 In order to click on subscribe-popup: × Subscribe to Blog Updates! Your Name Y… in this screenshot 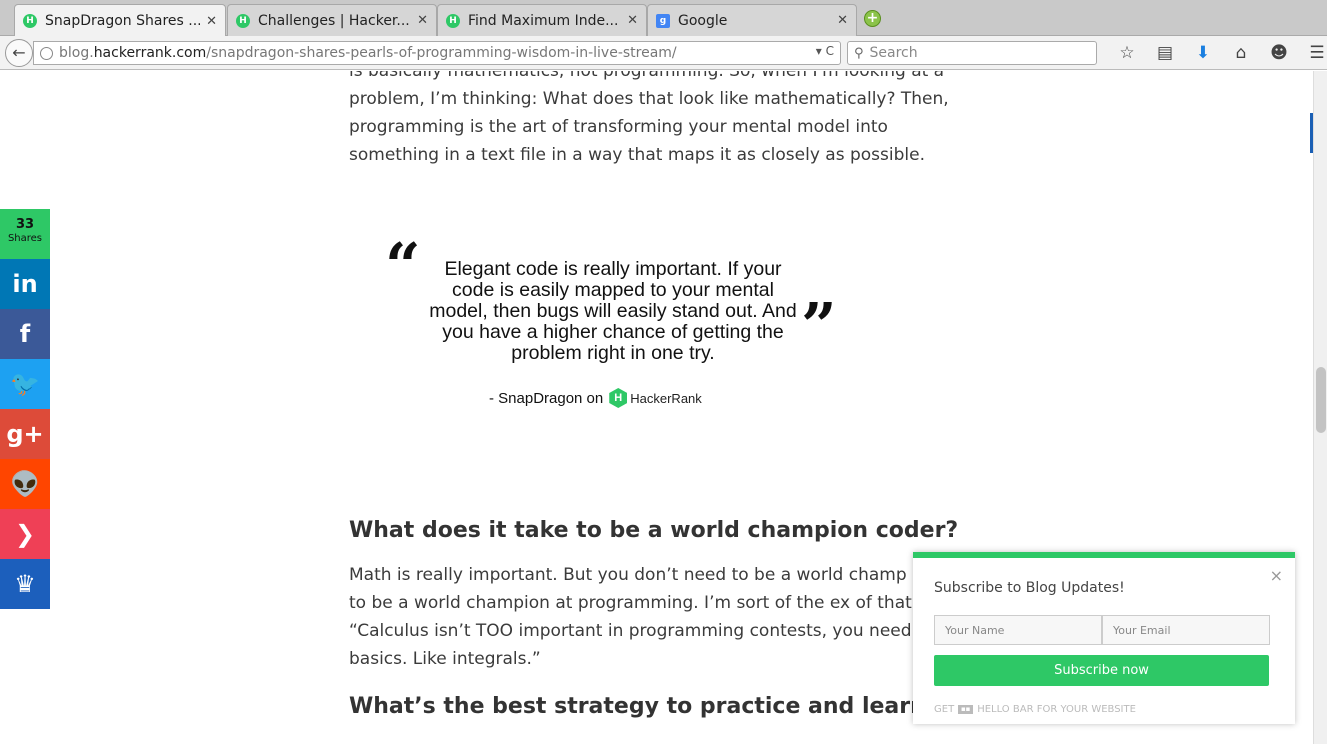, I will do `click(1104, 638)`.